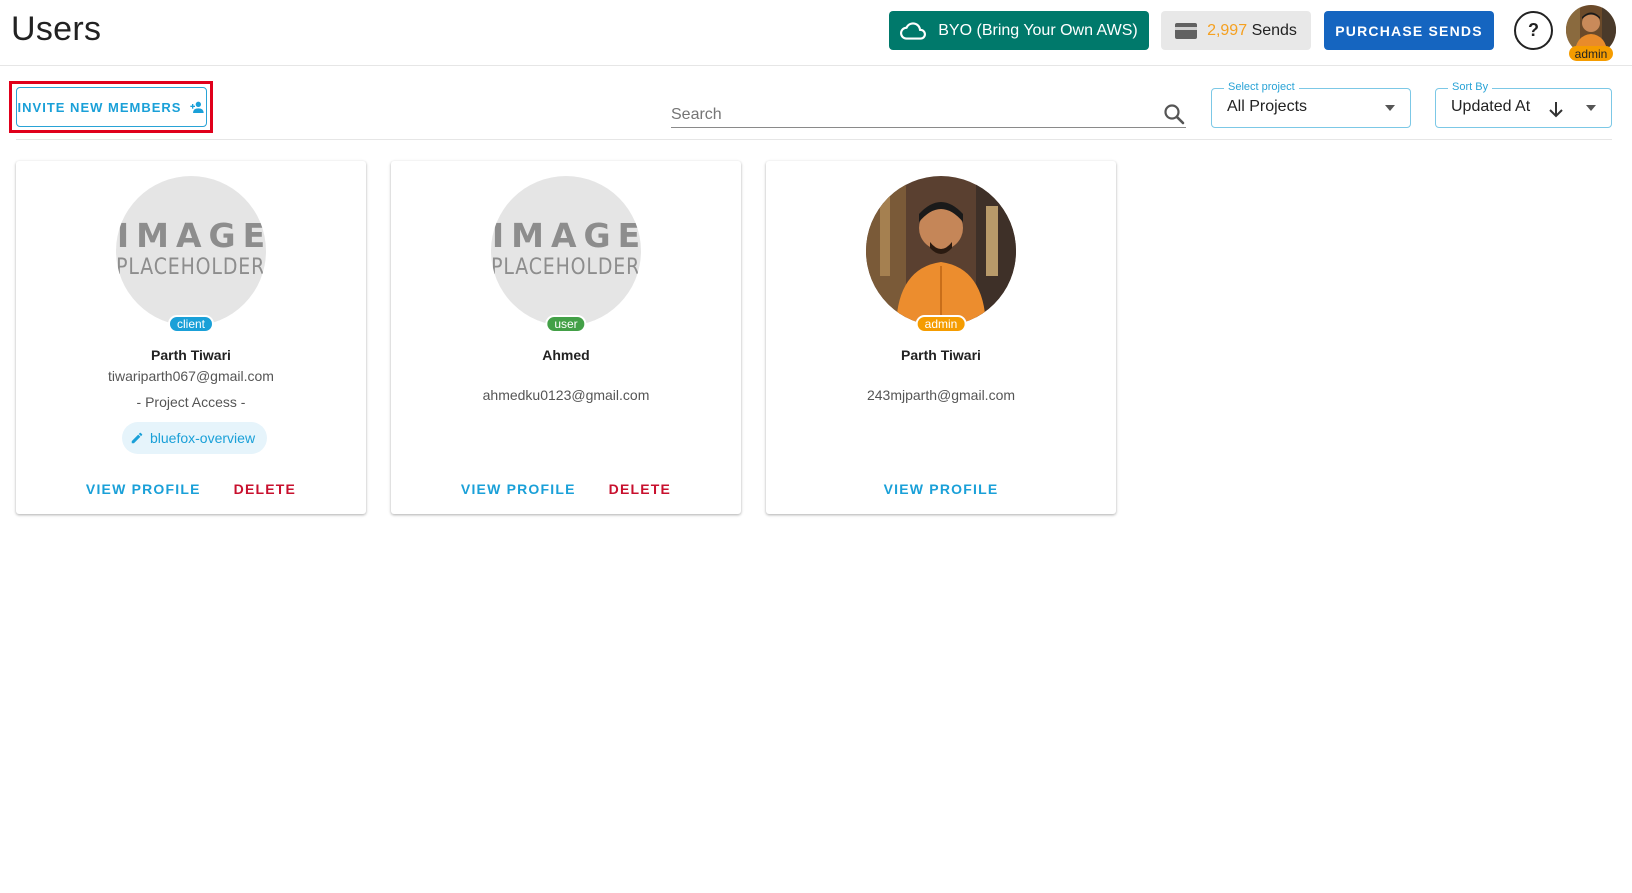 This screenshot has height=893, width=1632. I want to click on user-name: Ahmed, so click(566, 355).